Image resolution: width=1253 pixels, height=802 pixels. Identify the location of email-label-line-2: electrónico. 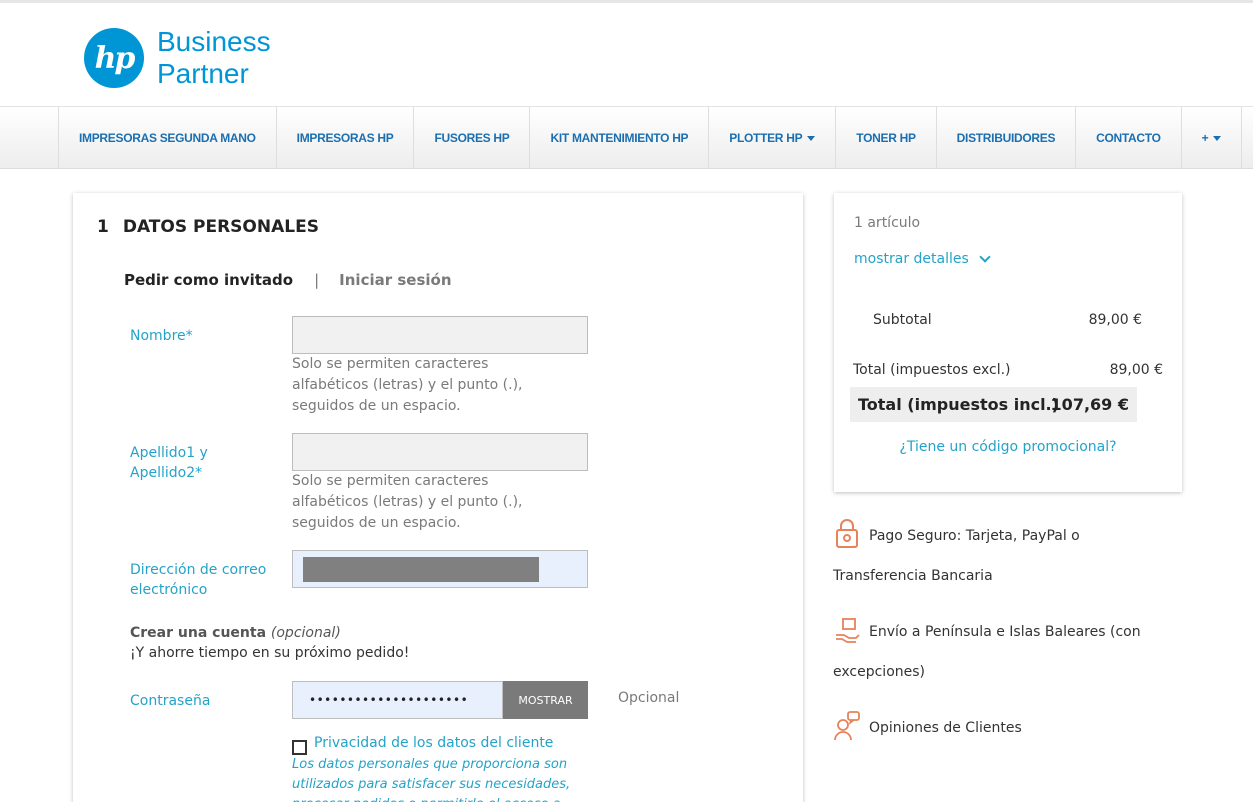
(169, 590).